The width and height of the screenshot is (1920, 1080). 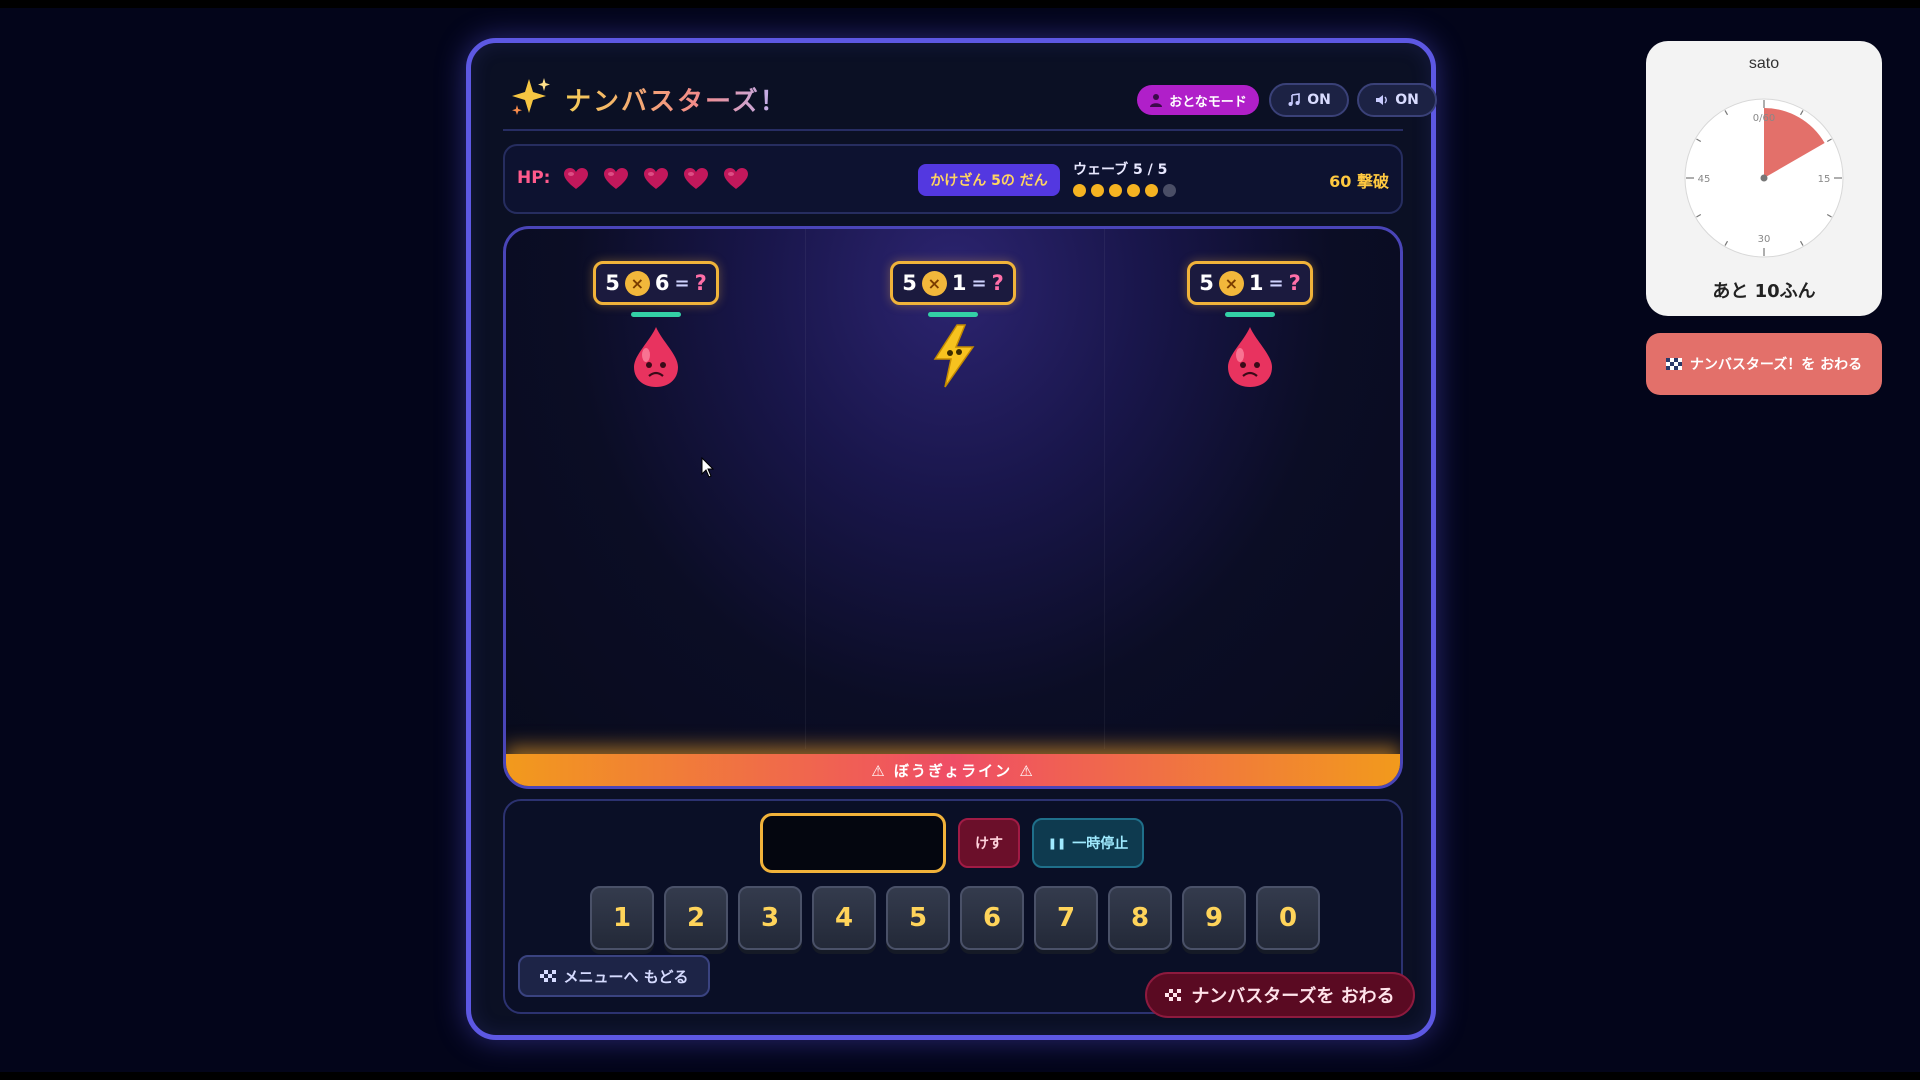 I want to click on hp-hearts, so click(x=656, y=179).